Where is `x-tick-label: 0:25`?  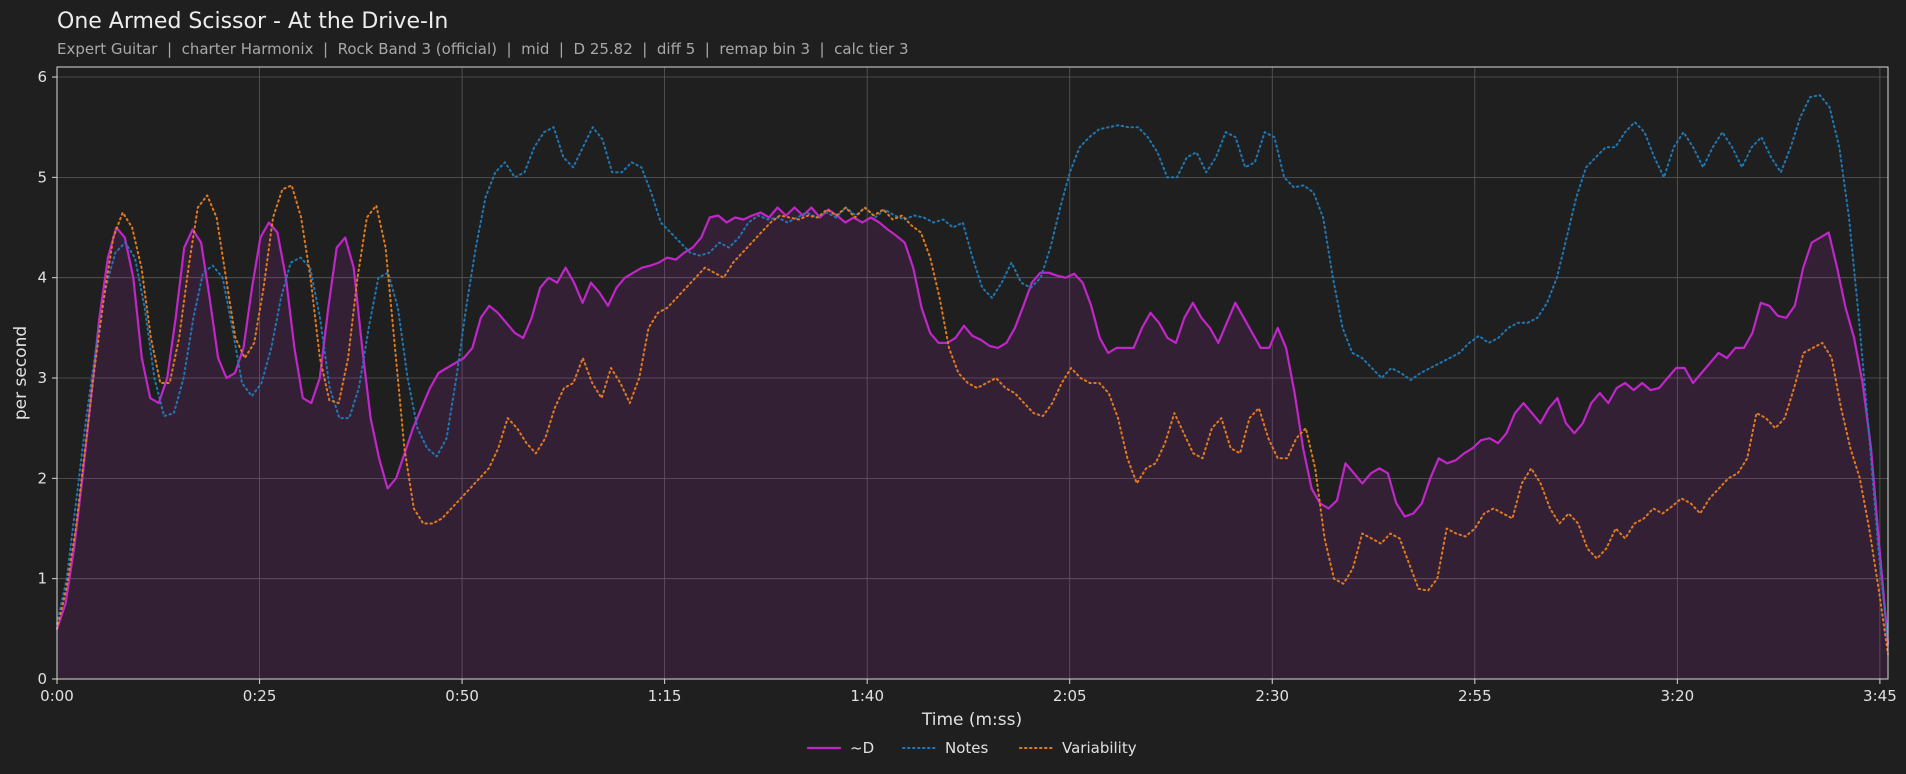
x-tick-label: 0:25 is located at coordinates (260, 696).